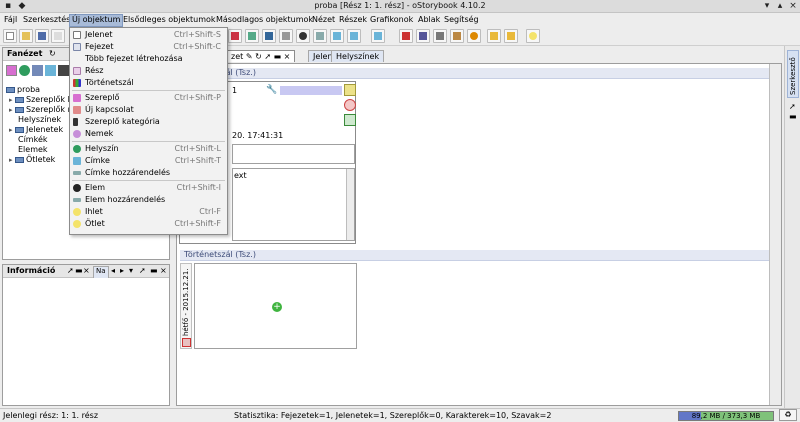 The image size is (800, 422). What do you see at coordinates (46, 20) in the screenshot?
I see `menu-edit: Szerkesztés` at bounding box center [46, 20].